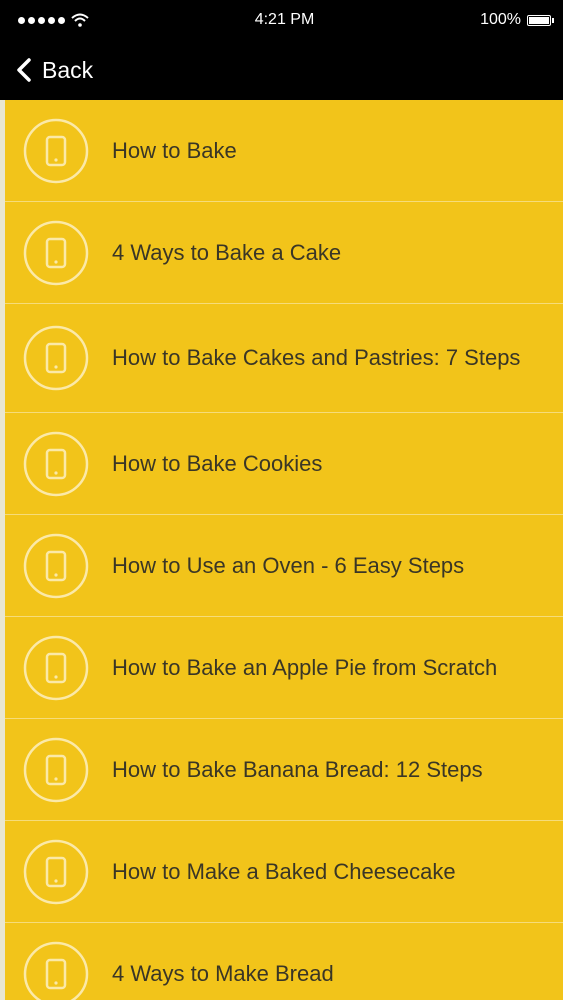 Image resolution: width=563 pixels, height=1000 pixels. I want to click on battery-icon, so click(540, 20).